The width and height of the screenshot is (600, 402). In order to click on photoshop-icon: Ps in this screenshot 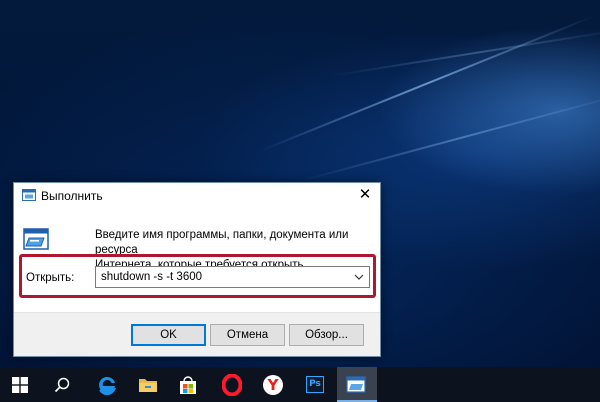, I will do `click(315, 384)`.